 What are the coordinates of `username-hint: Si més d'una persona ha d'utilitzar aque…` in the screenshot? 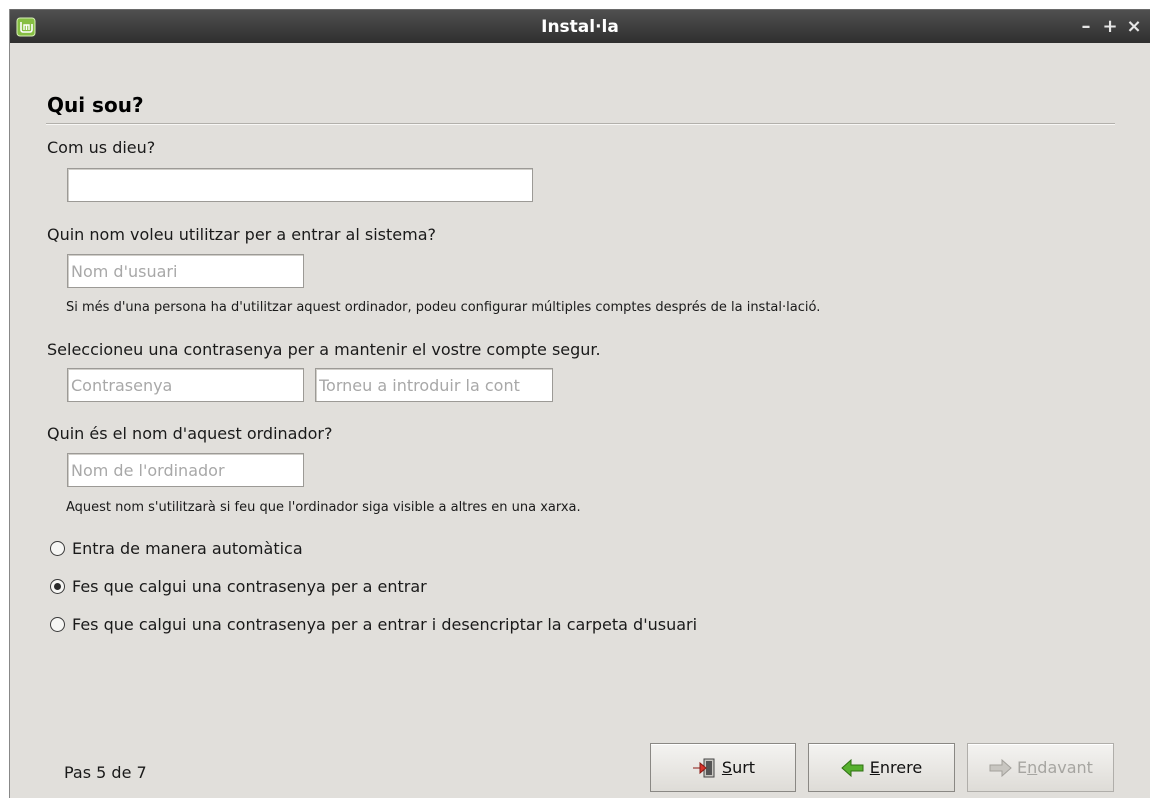 It's located at (443, 307).